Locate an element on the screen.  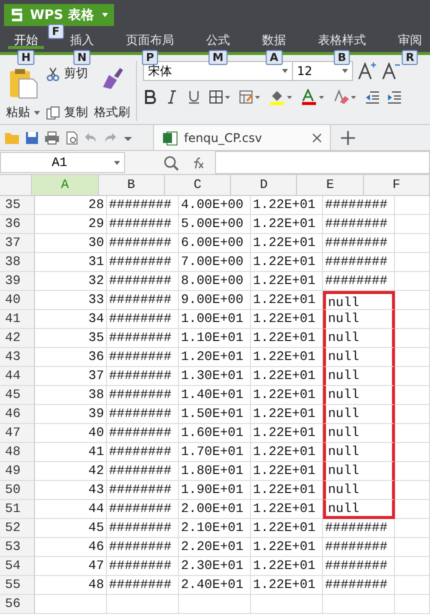
underline-icon is located at coordinates (194, 97).